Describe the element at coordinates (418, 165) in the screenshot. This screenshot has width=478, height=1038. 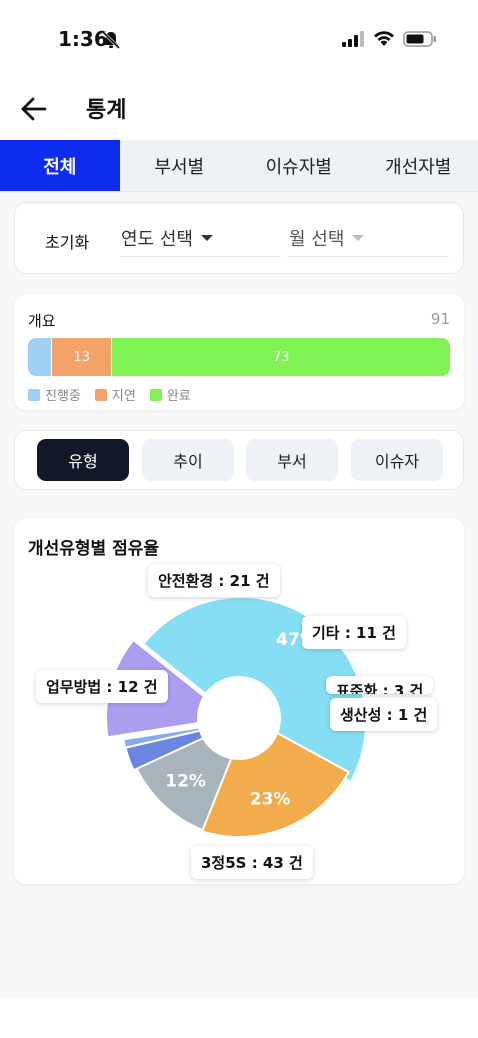
I see `tab-by-improver: 개선자별` at that location.